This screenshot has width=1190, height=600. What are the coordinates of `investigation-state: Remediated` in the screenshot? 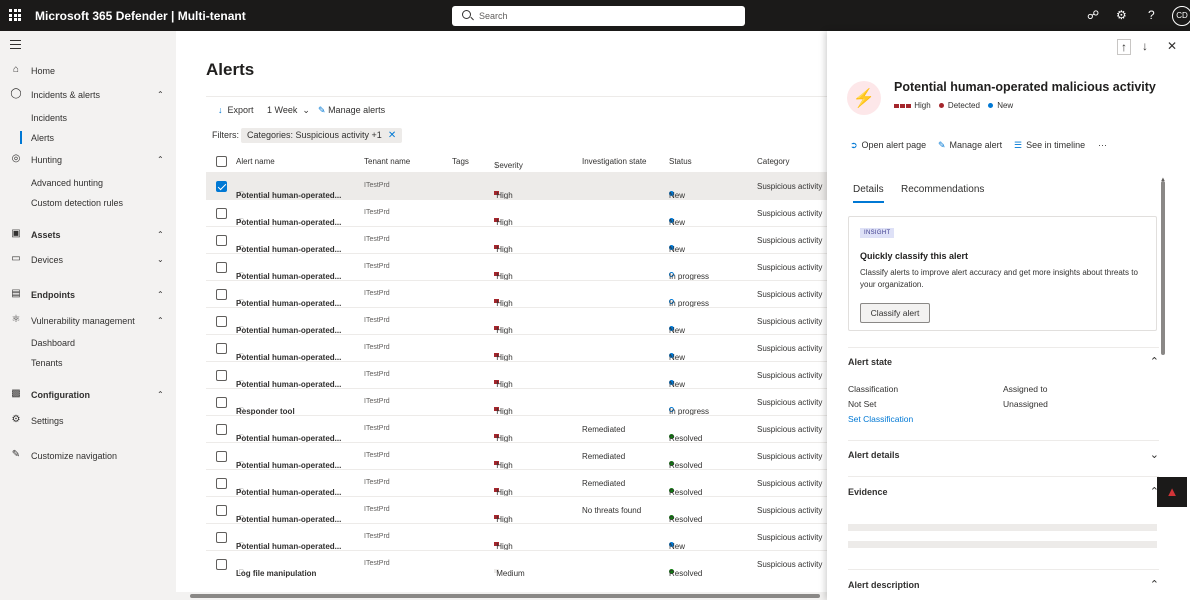 It's located at (604, 456).